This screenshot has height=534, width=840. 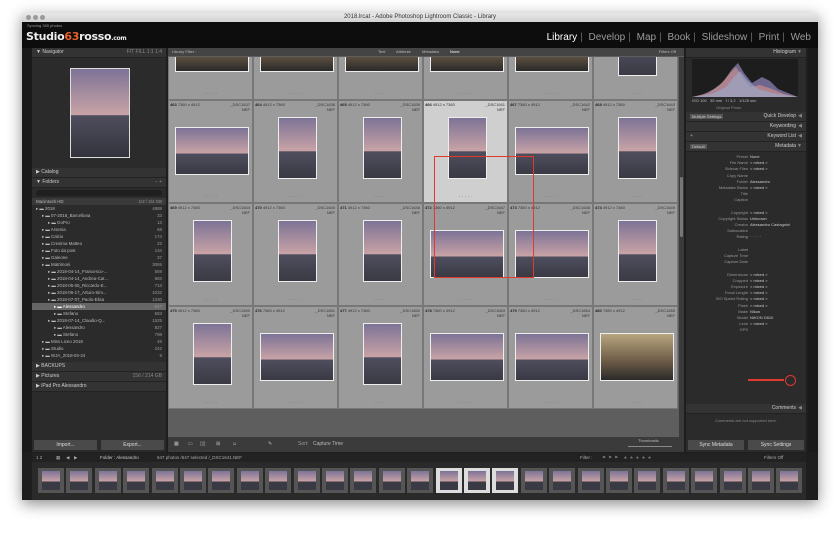 What do you see at coordinates (99, 327) in the screenshot?
I see `folder-item: ▸ ▬ Alessandro 827` at bounding box center [99, 327].